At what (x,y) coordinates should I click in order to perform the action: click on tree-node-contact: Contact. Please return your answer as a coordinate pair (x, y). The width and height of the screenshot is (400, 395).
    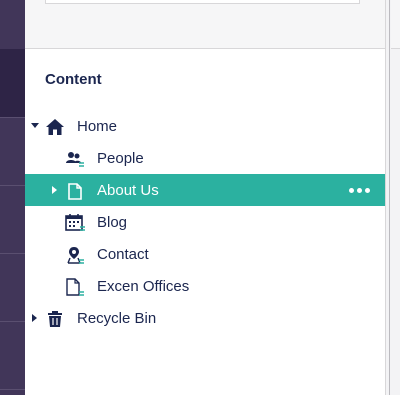
    Looking at the image, I should click on (205, 254).